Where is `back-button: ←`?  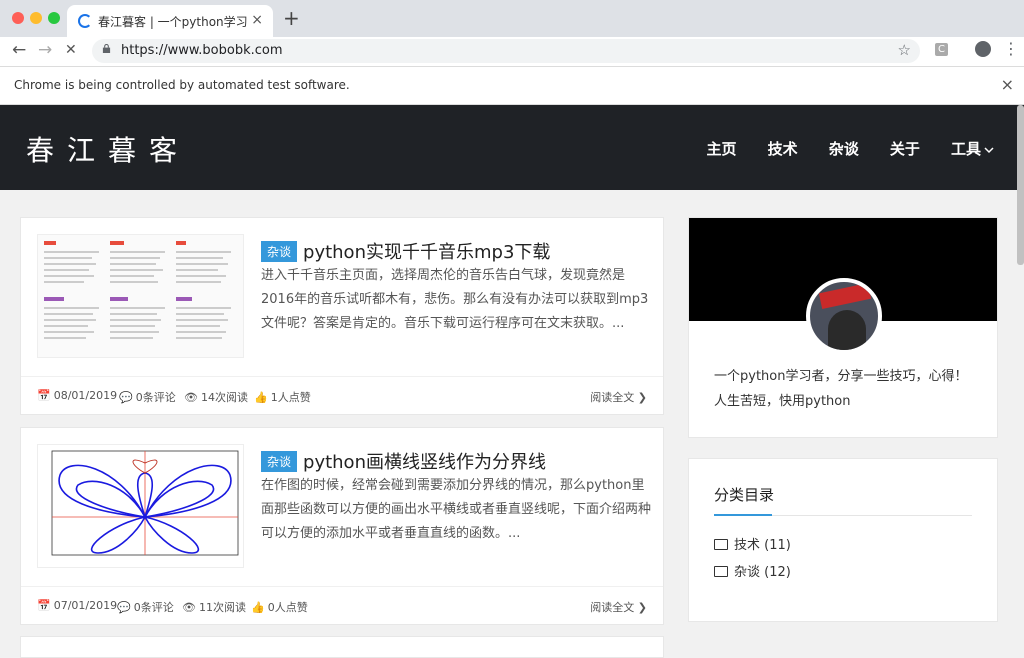
back-button: ← is located at coordinates (19, 50).